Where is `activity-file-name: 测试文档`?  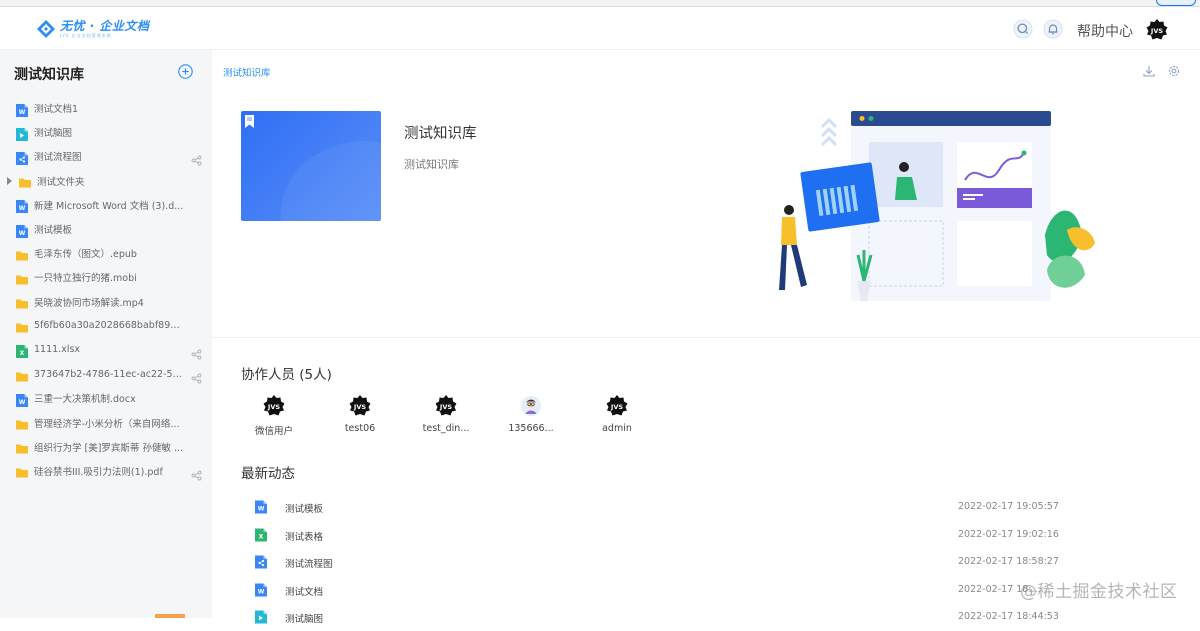
activity-file-name: 测试文档 is located at coordinates (304, 592).